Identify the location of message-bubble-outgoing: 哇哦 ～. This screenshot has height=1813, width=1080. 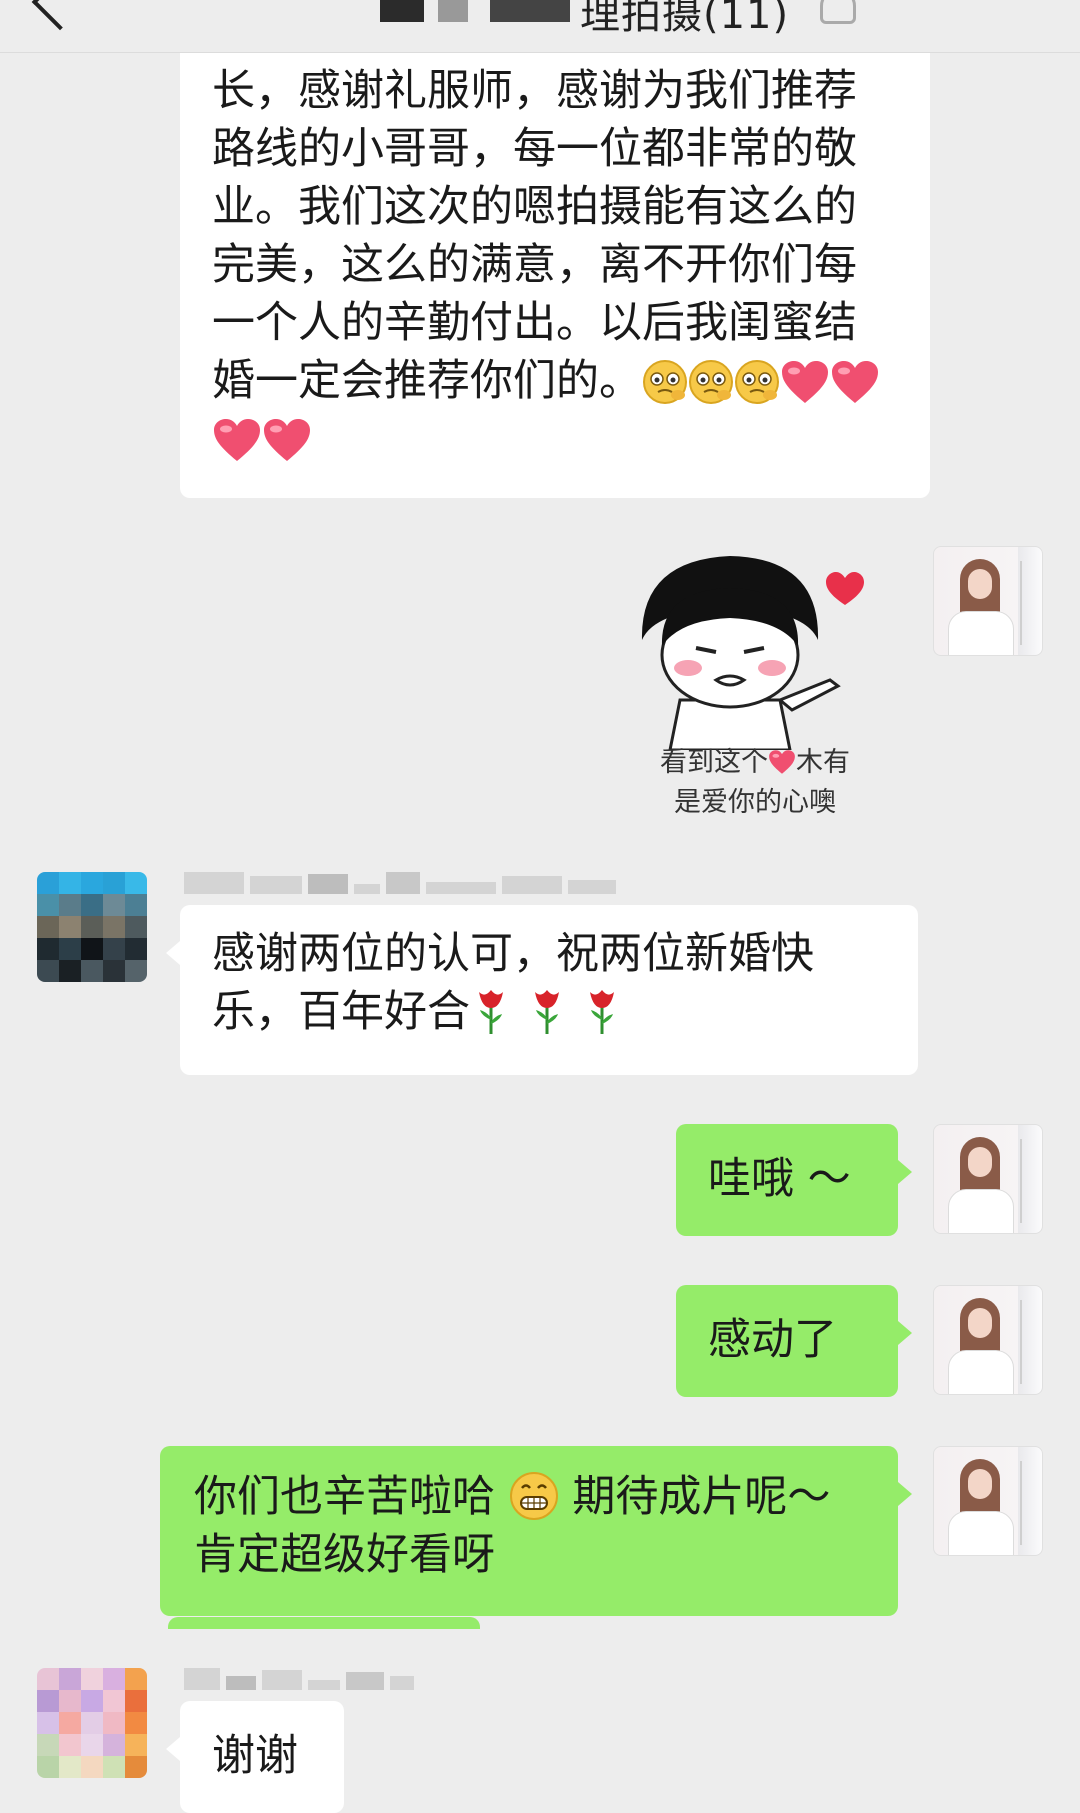
(794, 1180).